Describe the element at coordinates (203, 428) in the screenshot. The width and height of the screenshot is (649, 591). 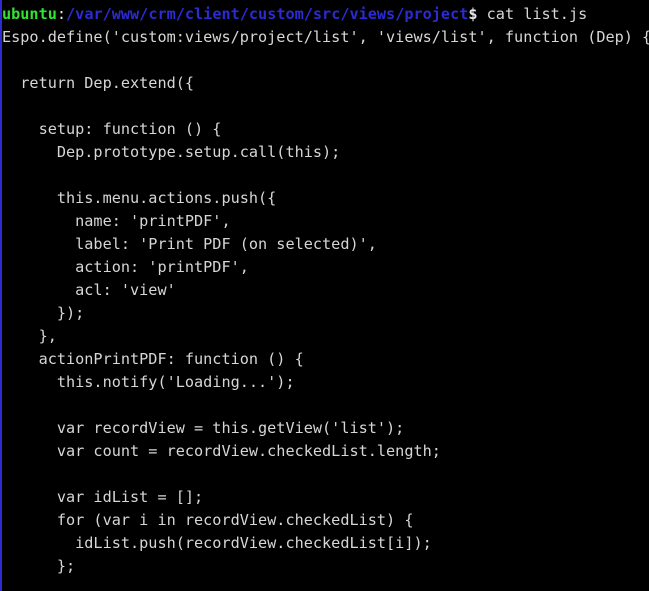
I see `output-line: var recordView = this.getView('list');` at that location.